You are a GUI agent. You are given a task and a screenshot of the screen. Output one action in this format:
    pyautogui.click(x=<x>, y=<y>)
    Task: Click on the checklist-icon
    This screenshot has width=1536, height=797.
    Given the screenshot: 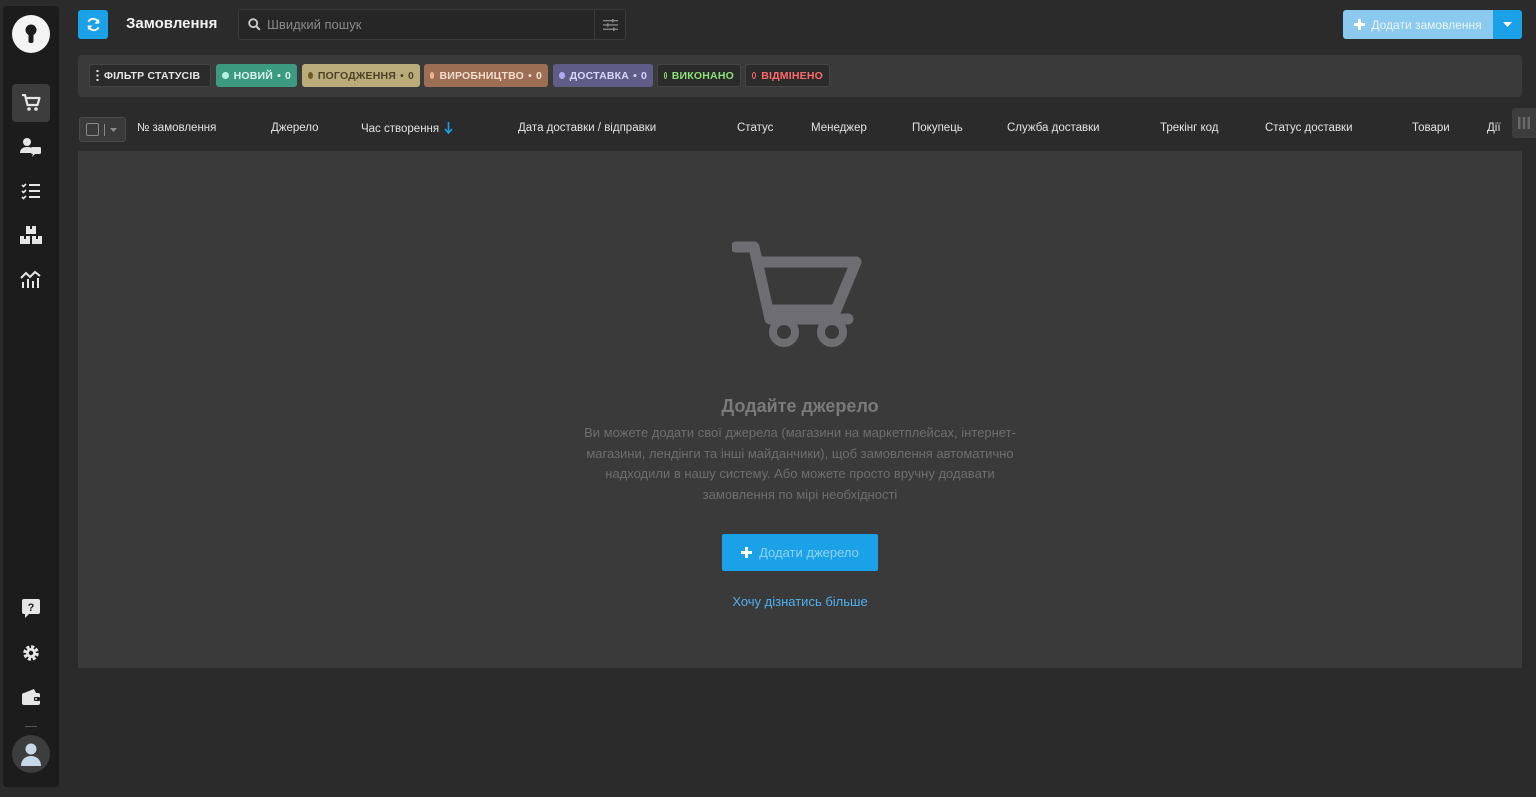 What is the action you would take?
    pyautogui.click(x=30, y=191)
    